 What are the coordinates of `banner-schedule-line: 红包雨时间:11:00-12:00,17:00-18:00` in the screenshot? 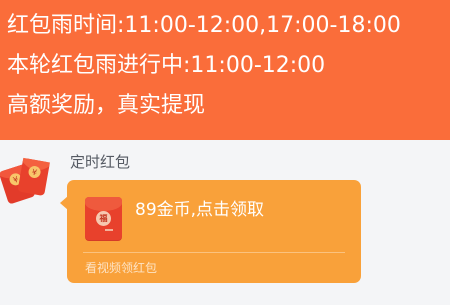 It's located at (204, 25).